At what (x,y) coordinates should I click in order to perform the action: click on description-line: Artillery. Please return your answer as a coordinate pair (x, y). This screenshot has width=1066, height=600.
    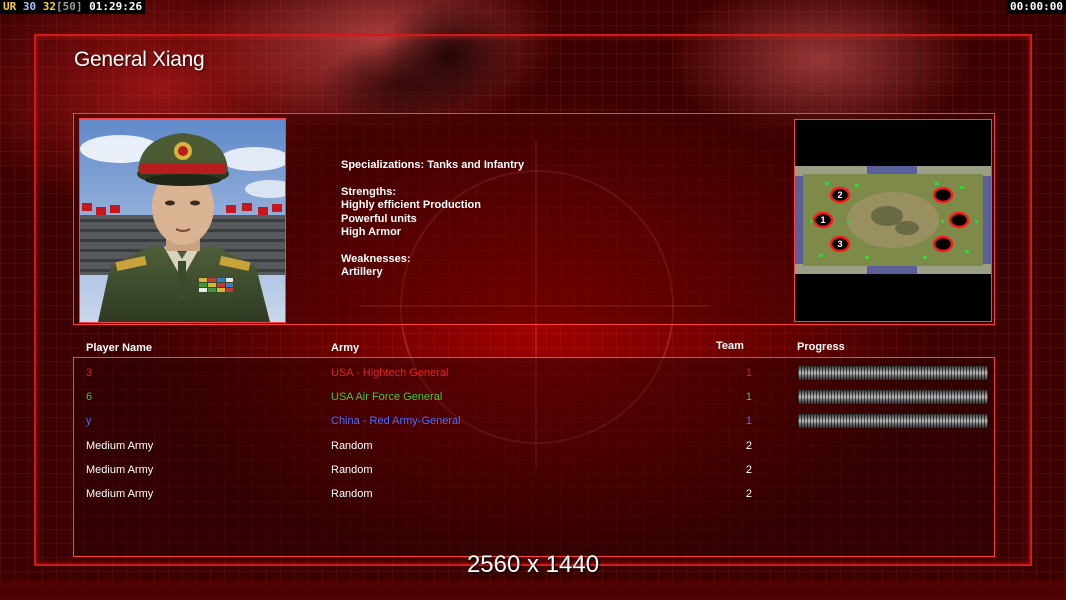
    Looking at the image, I should click on (362, 272).